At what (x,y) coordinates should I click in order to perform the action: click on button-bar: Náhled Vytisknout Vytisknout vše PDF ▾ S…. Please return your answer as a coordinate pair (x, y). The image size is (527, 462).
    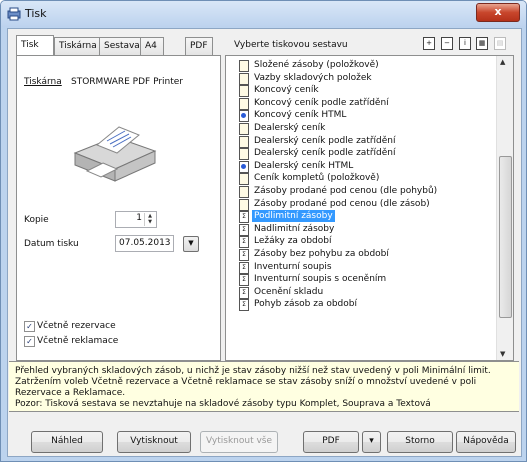
    Looking at the image, I should click on (264, 435).